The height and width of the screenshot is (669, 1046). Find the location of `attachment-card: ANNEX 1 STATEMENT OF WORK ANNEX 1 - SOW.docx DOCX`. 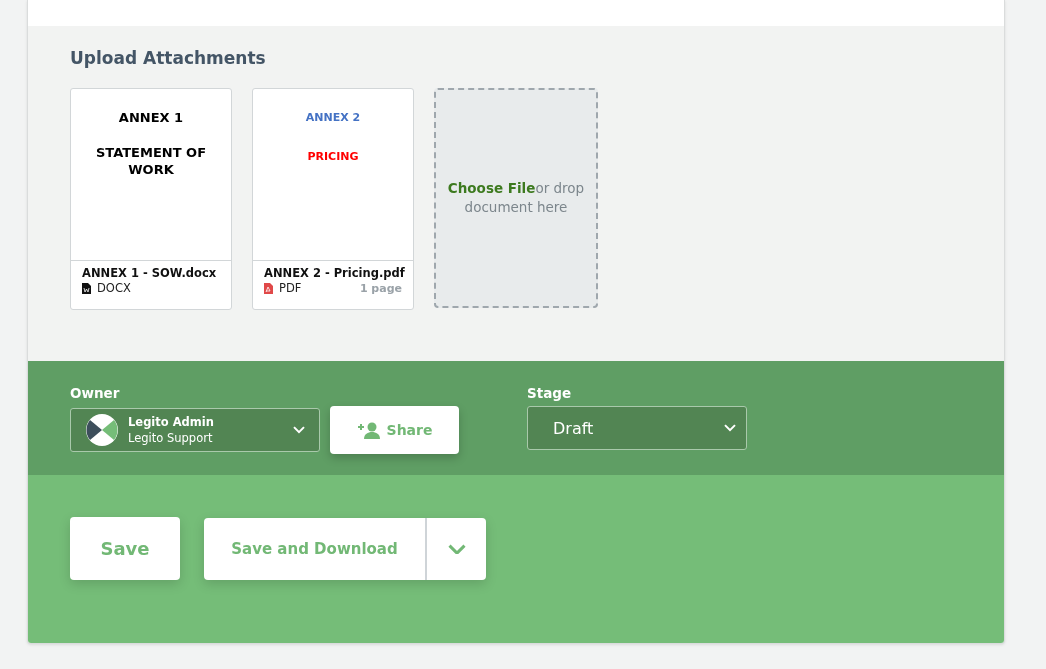

attachment-card: ANNEX 1 STATEMENT OF WORK ANNEX 1 - SOW.docx DOCX is located at coordinates (151, 199).